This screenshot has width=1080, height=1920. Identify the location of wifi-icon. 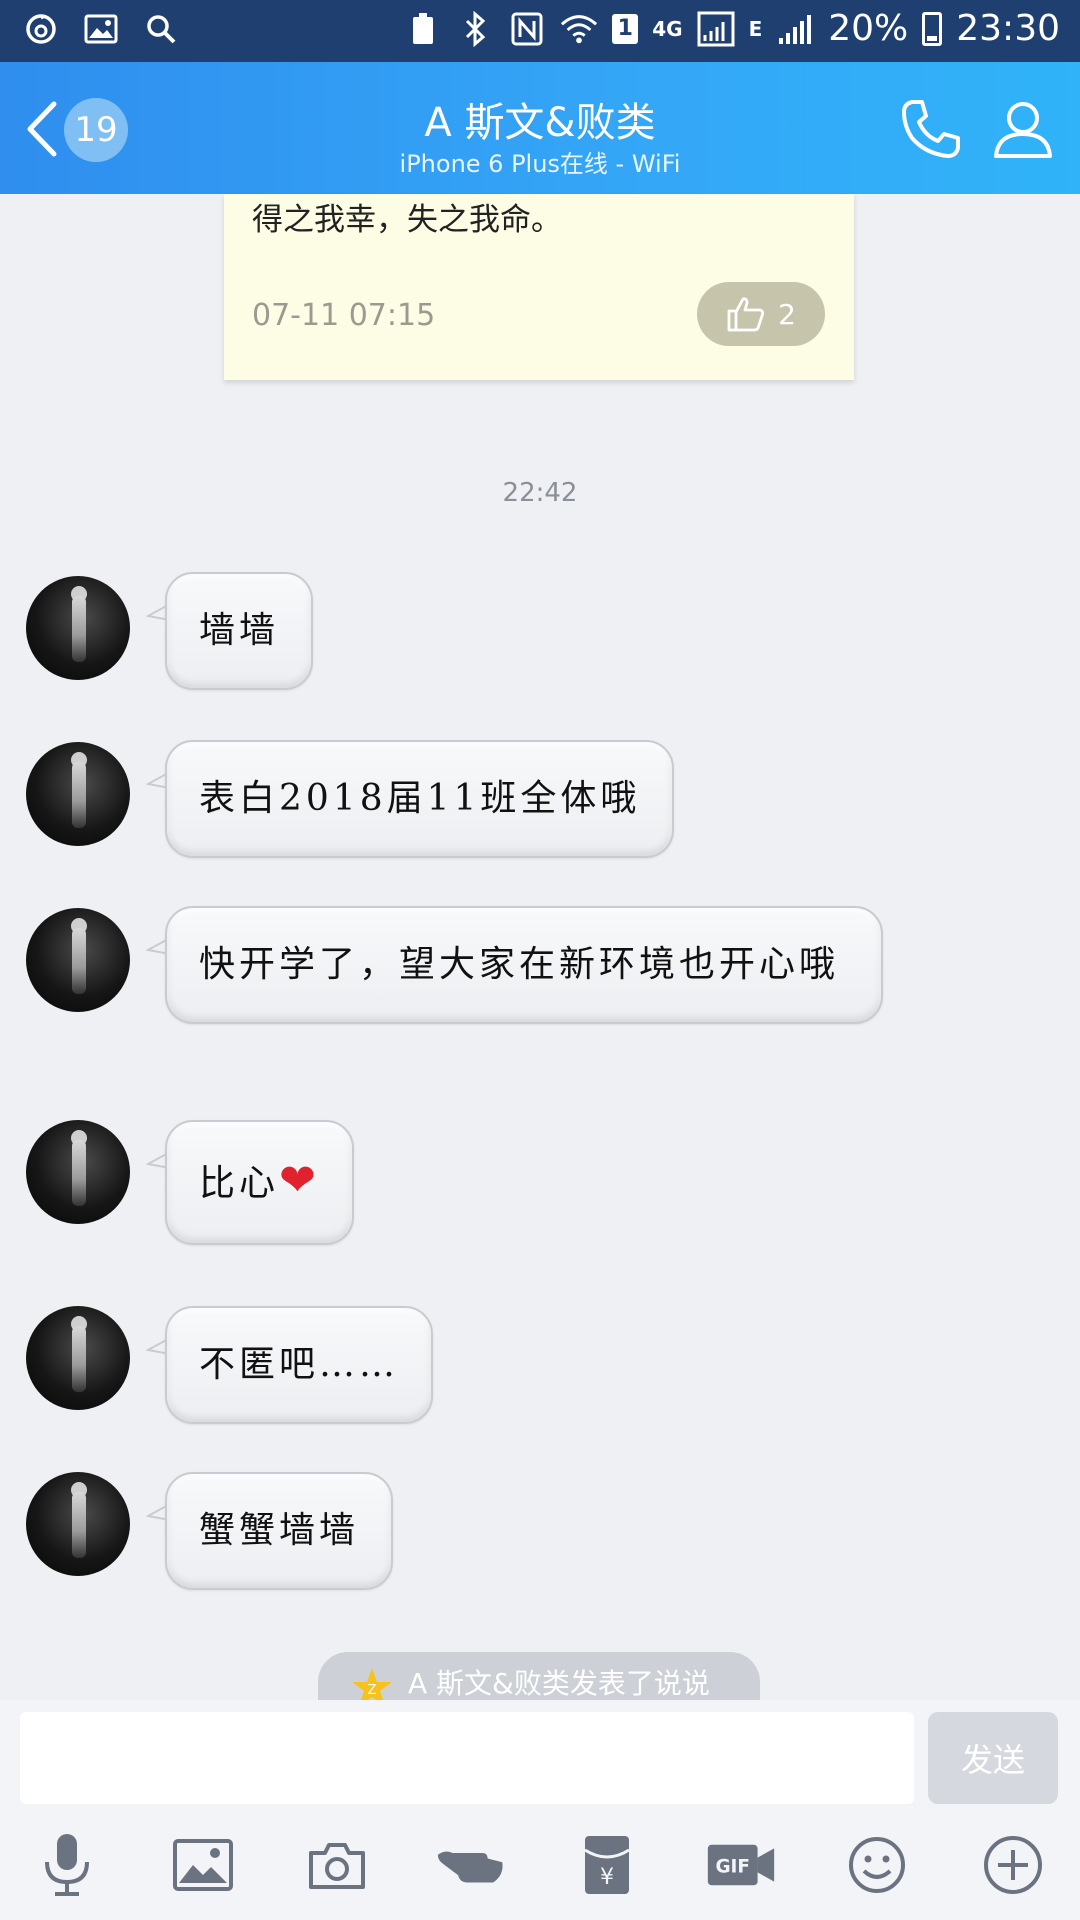
(579, 29).